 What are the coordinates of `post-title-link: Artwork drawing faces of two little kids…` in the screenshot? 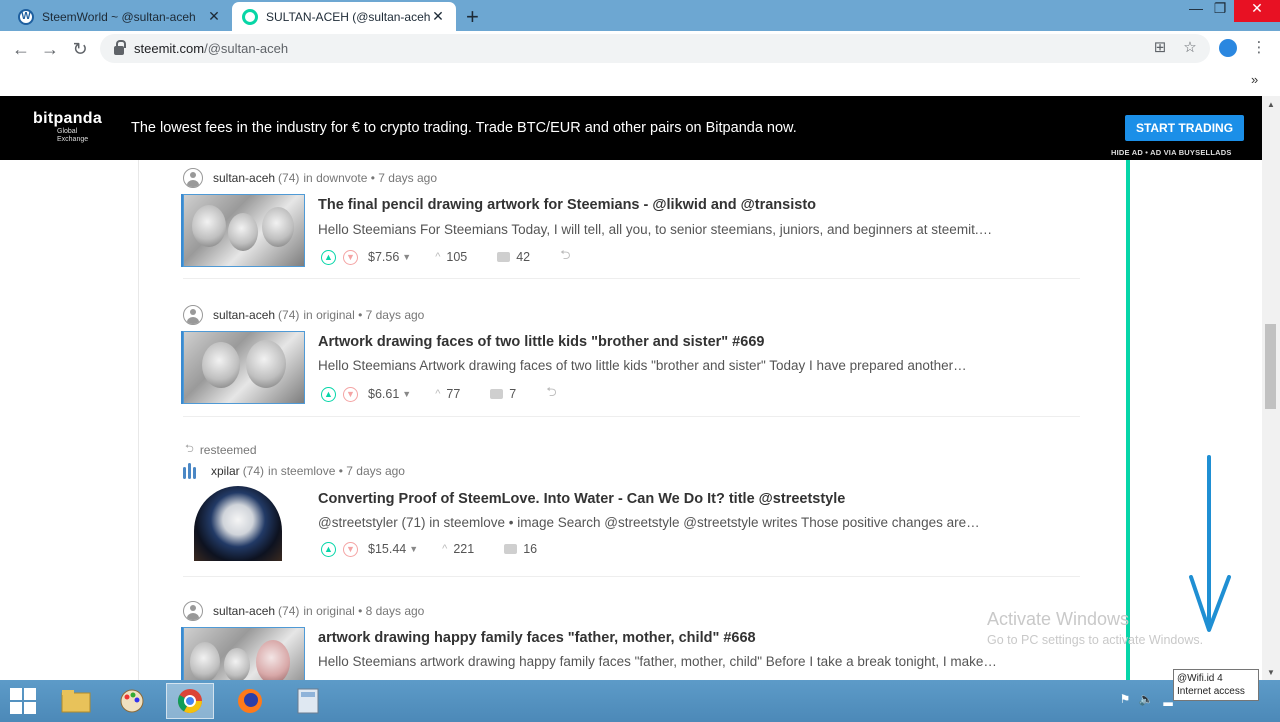 It's located at (541, 342).